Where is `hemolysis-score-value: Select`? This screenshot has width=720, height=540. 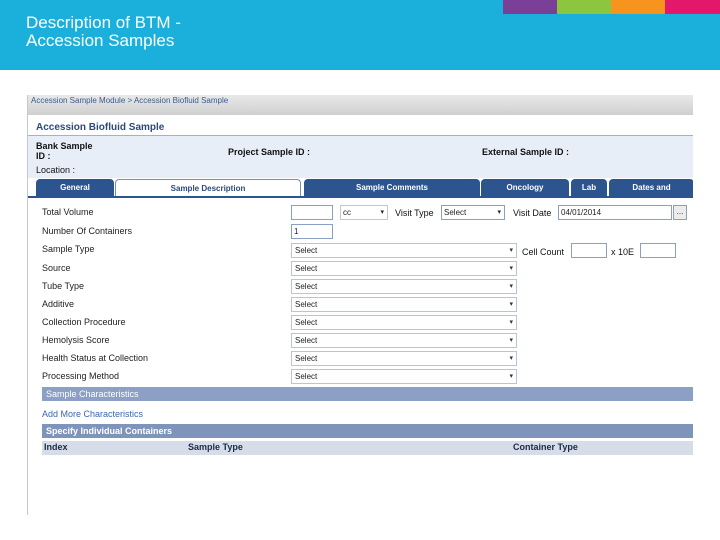 hemolysis-score-value: Select is located at coordinates (306, 340).